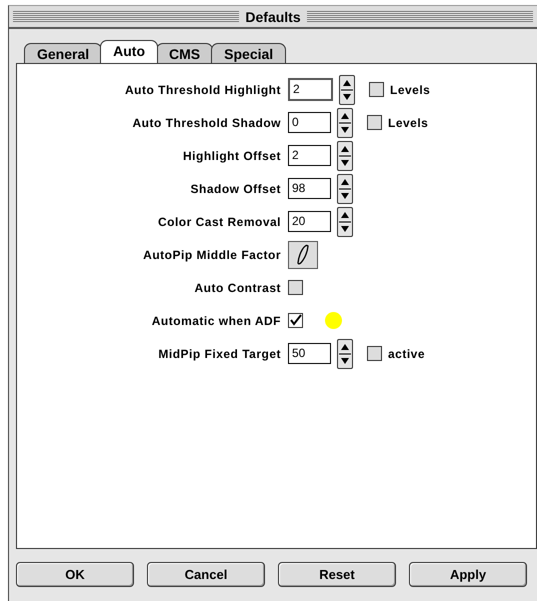  Describe the element at coordinates (63, 53) in the screenshot. I see `tab: General` at that location.